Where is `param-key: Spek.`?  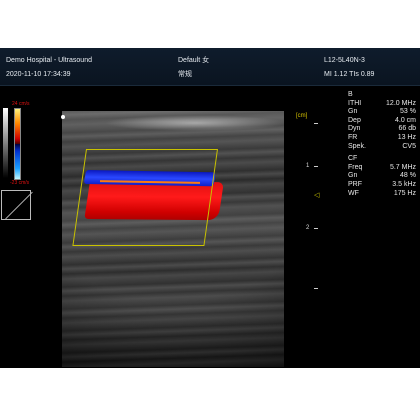 param-key: Spek. is located at coordinates (357, 146).